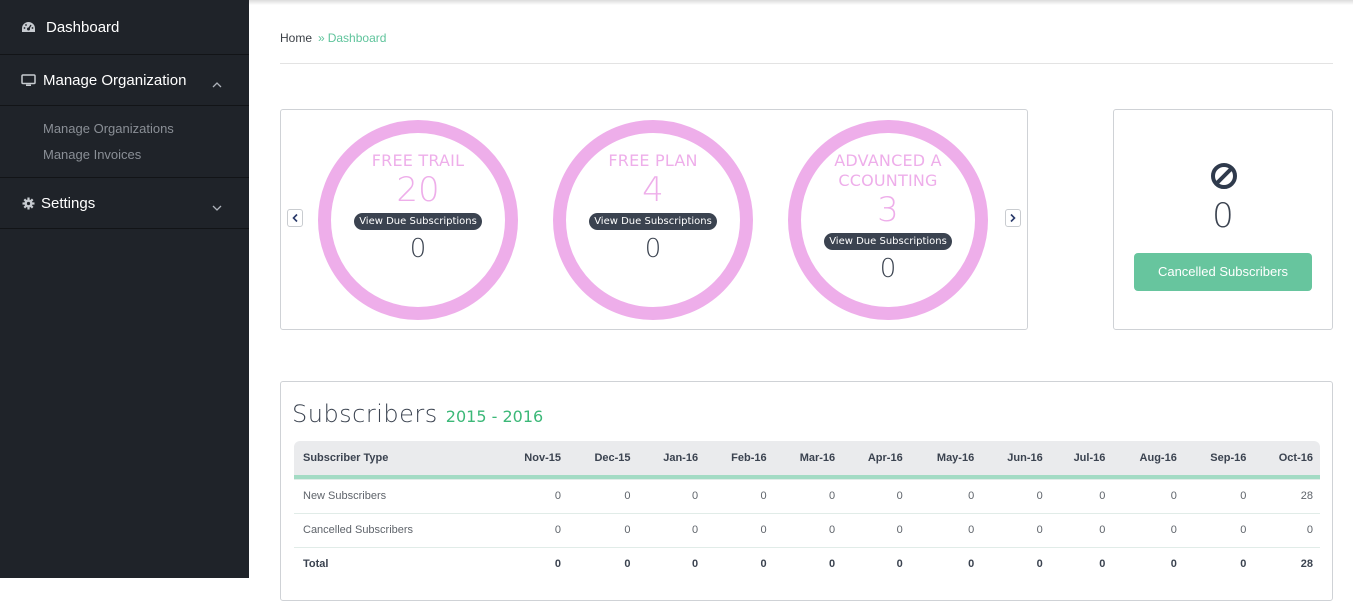 This screenshot has width=1353, height=601. I want to click on subscribers-heading: Subscribers 2015 - 2016, so click(417, 414).